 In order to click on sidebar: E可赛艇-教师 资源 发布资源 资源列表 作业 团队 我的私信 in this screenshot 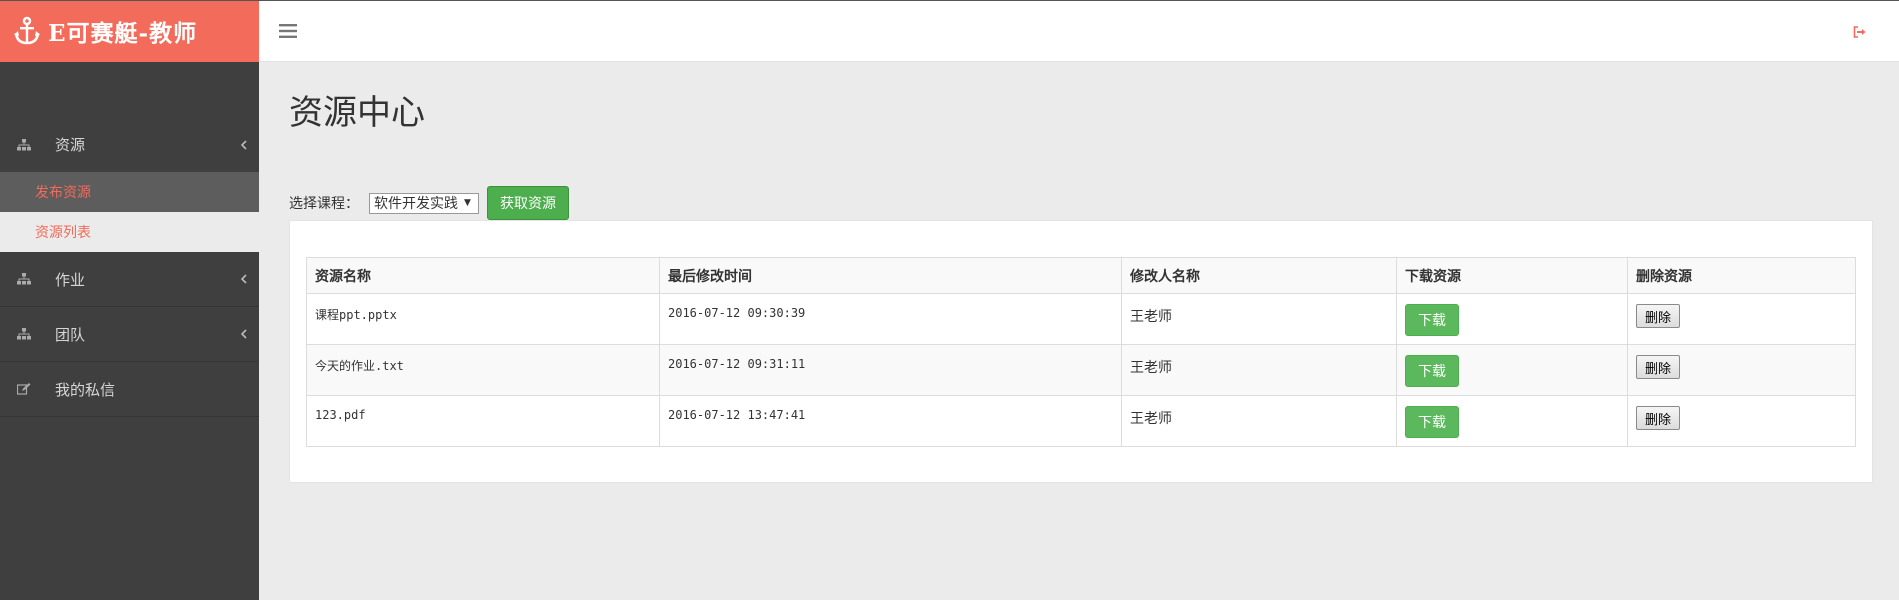, I will do `click(129, 300)`.